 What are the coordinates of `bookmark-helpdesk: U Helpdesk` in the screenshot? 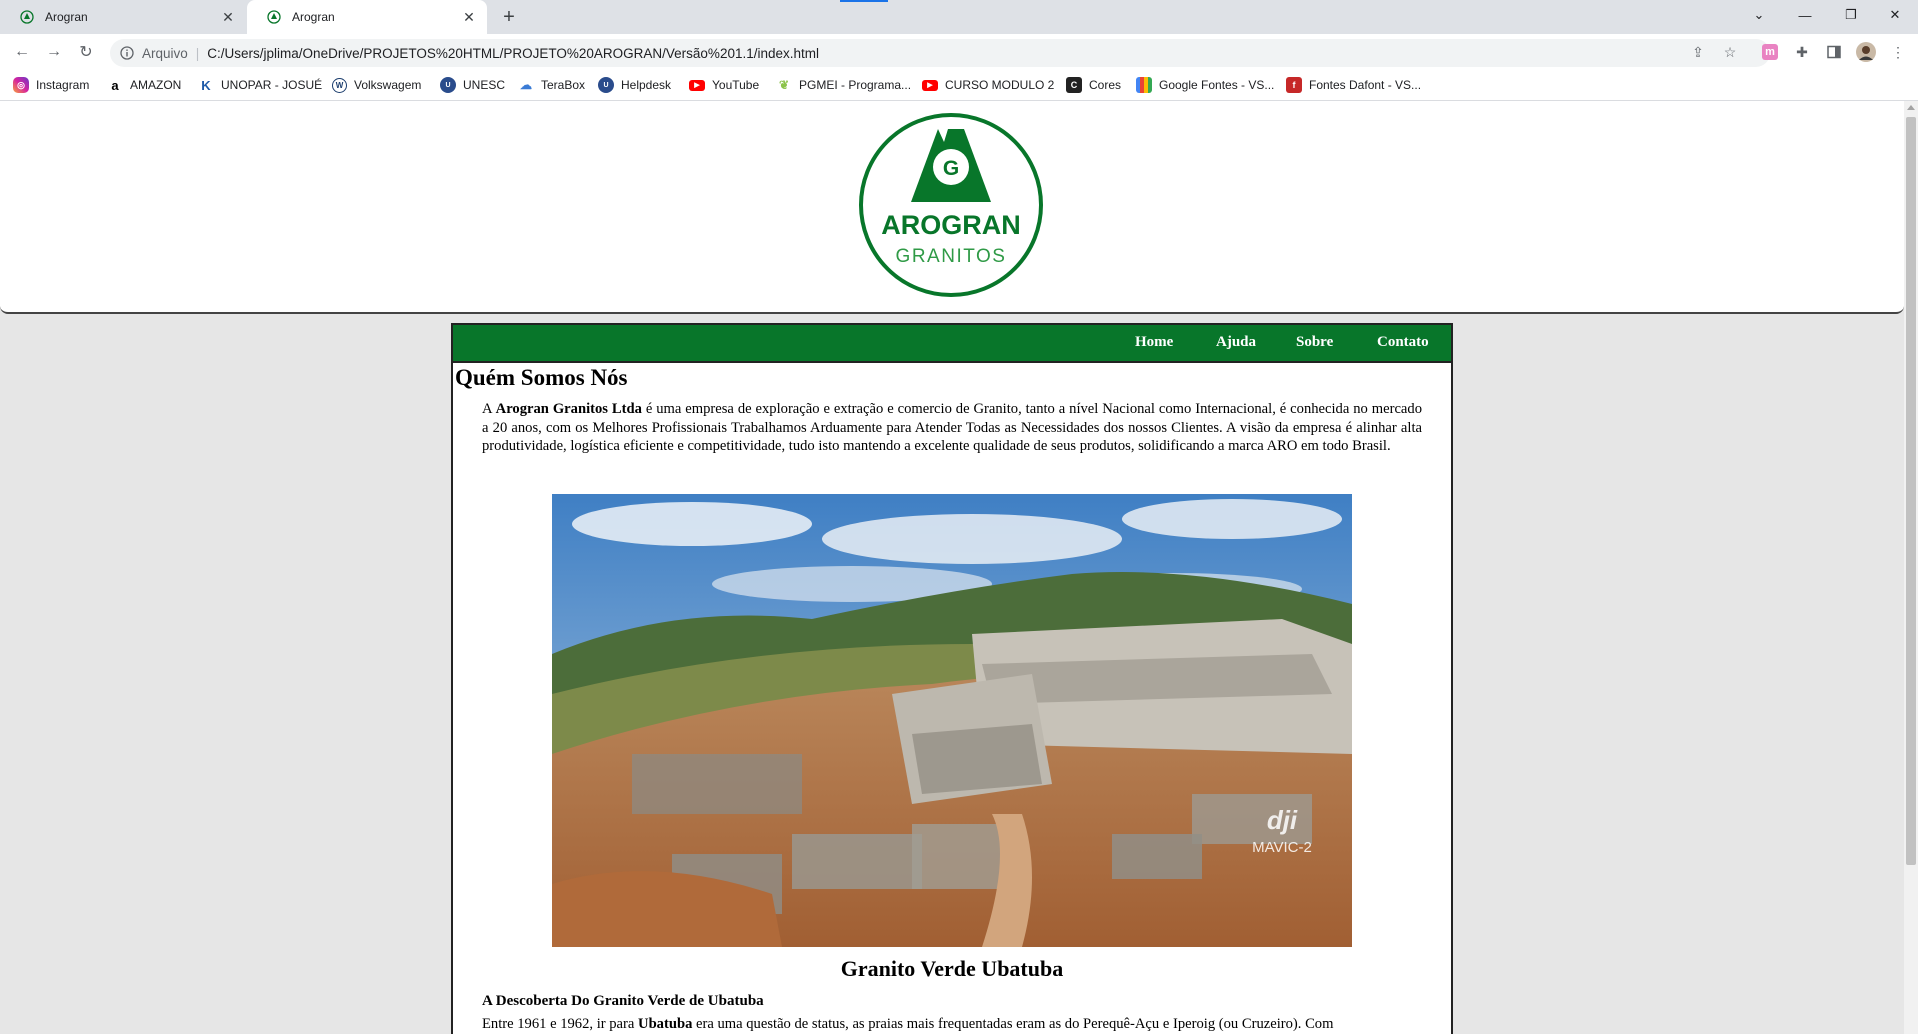 It's located at (634, 85).